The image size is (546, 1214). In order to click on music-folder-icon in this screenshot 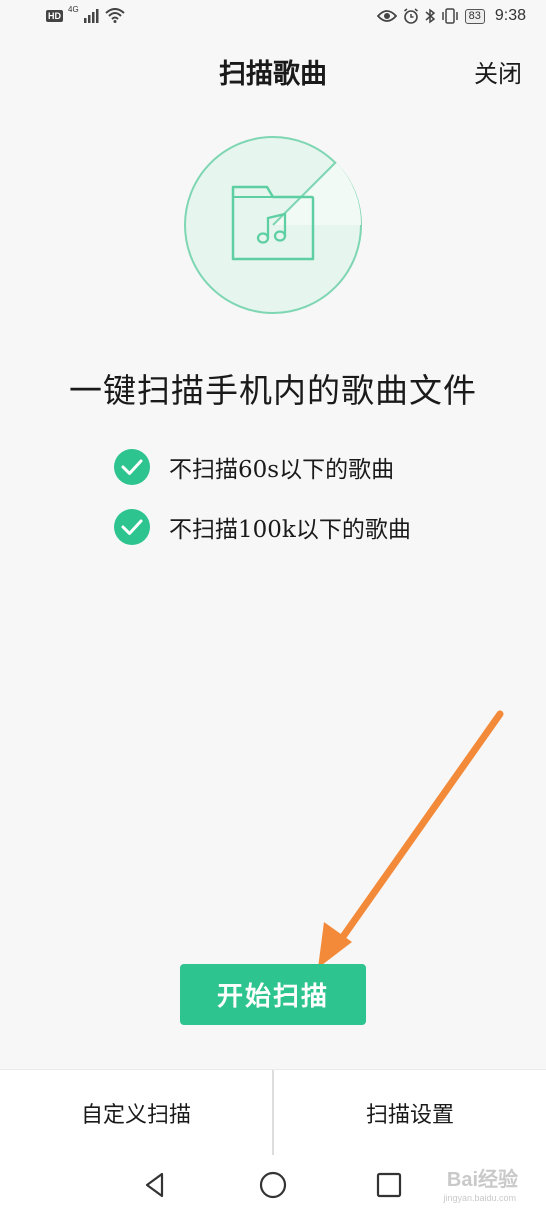, I will do `click(273, 225)`.